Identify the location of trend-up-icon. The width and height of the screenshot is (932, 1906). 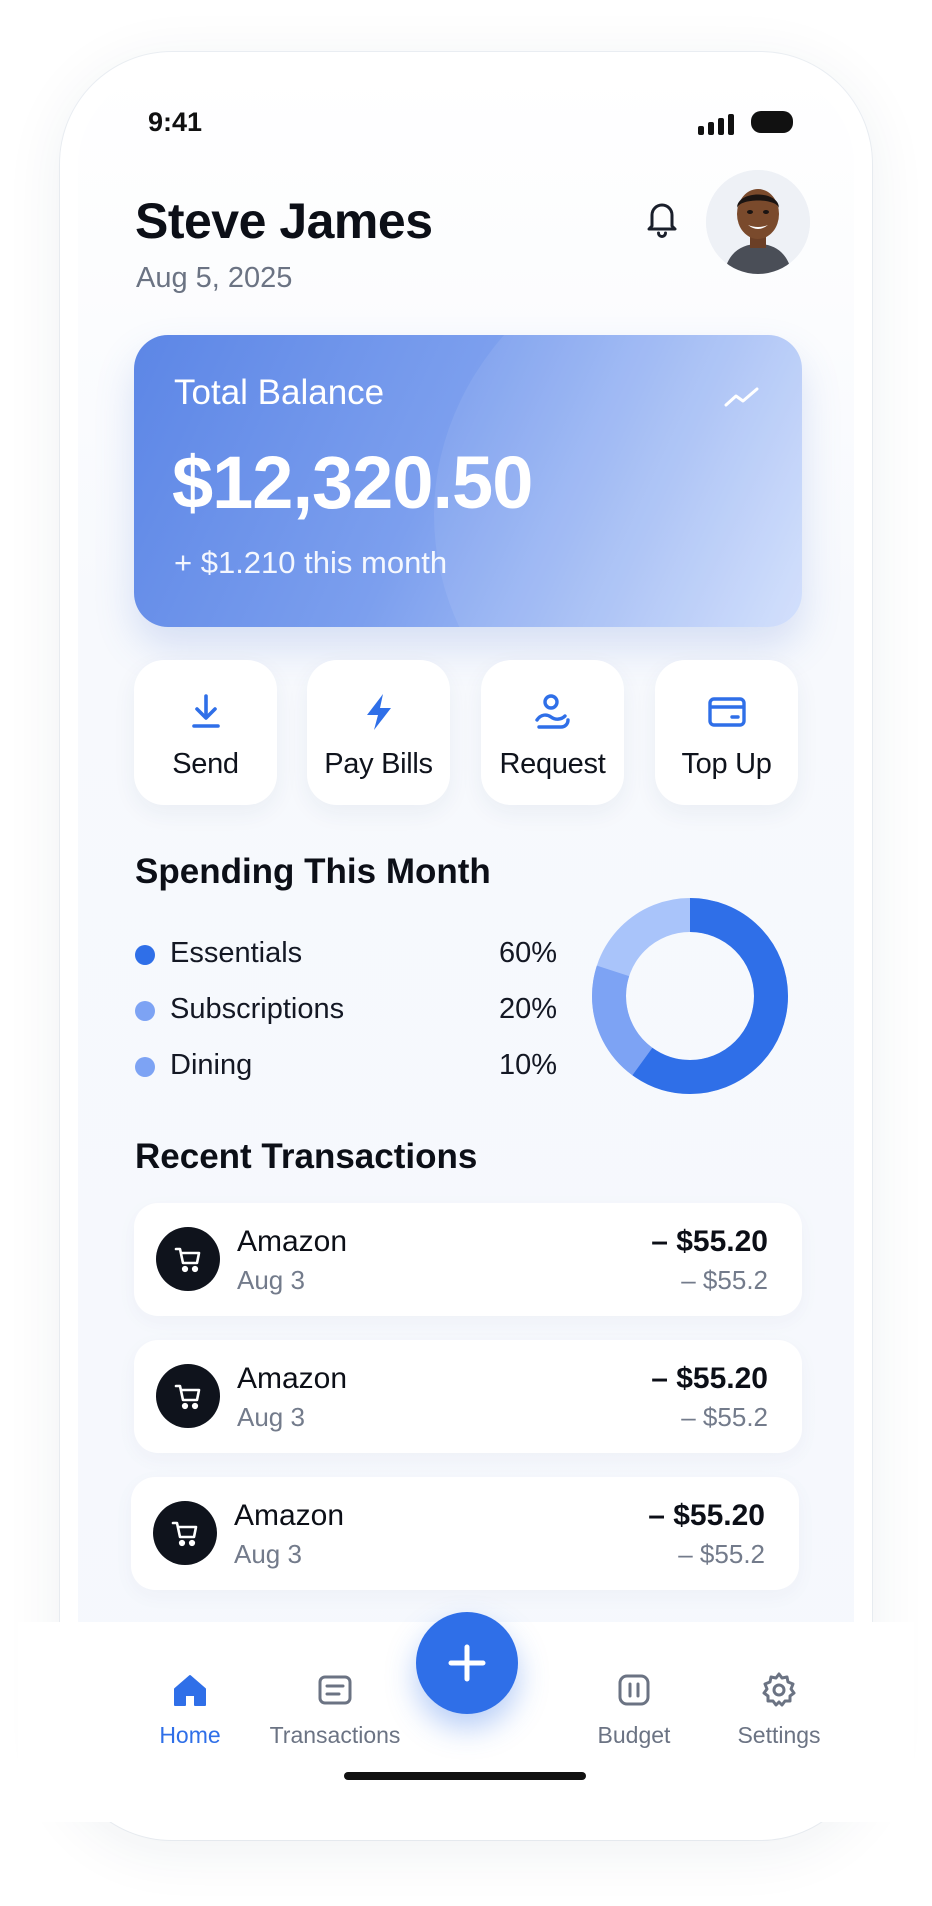
(742, 397).